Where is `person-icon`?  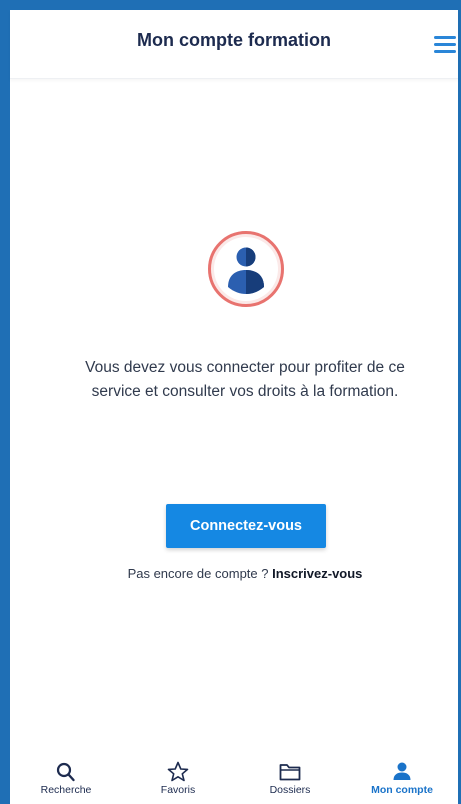 person-icon is located at coordinates (402, 771).